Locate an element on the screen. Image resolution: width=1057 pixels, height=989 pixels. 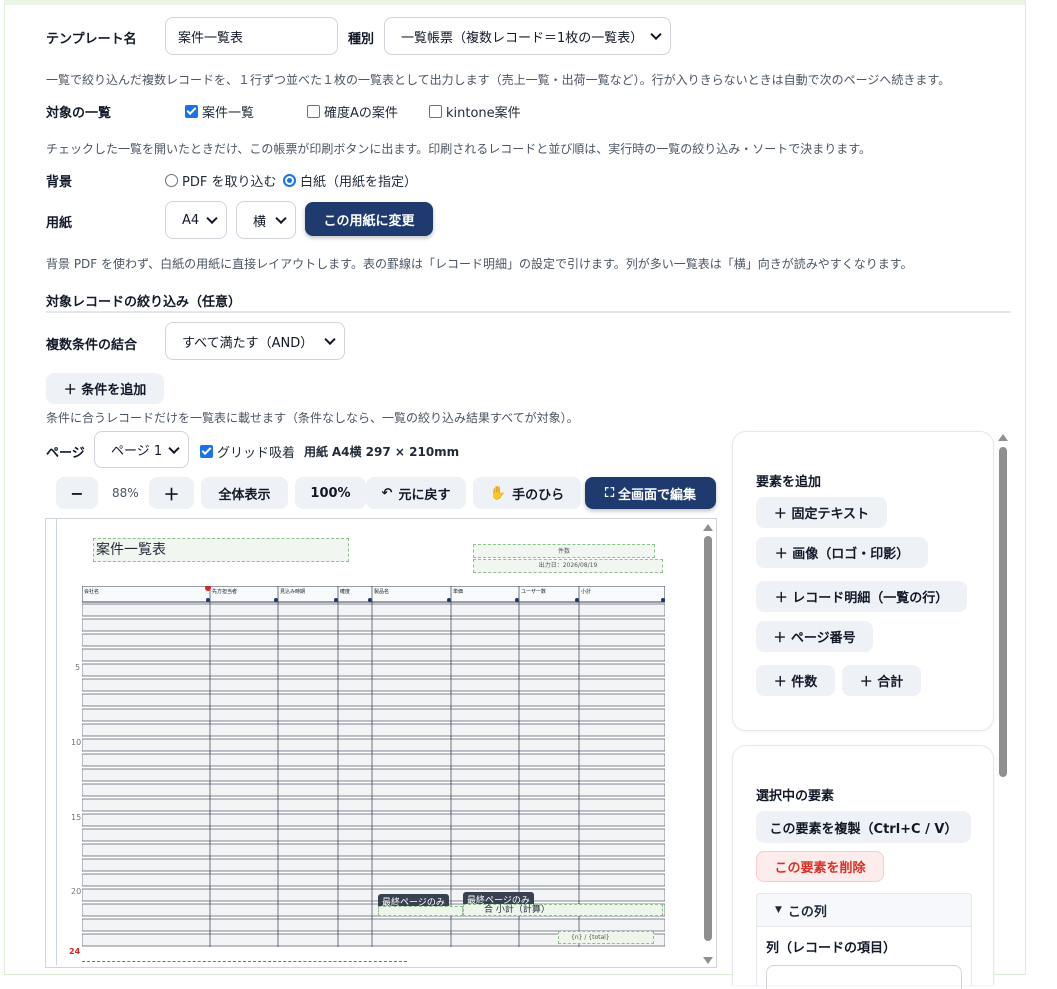
canvas-title-text: 案件一覧表 is located at coordinates (221, 550).